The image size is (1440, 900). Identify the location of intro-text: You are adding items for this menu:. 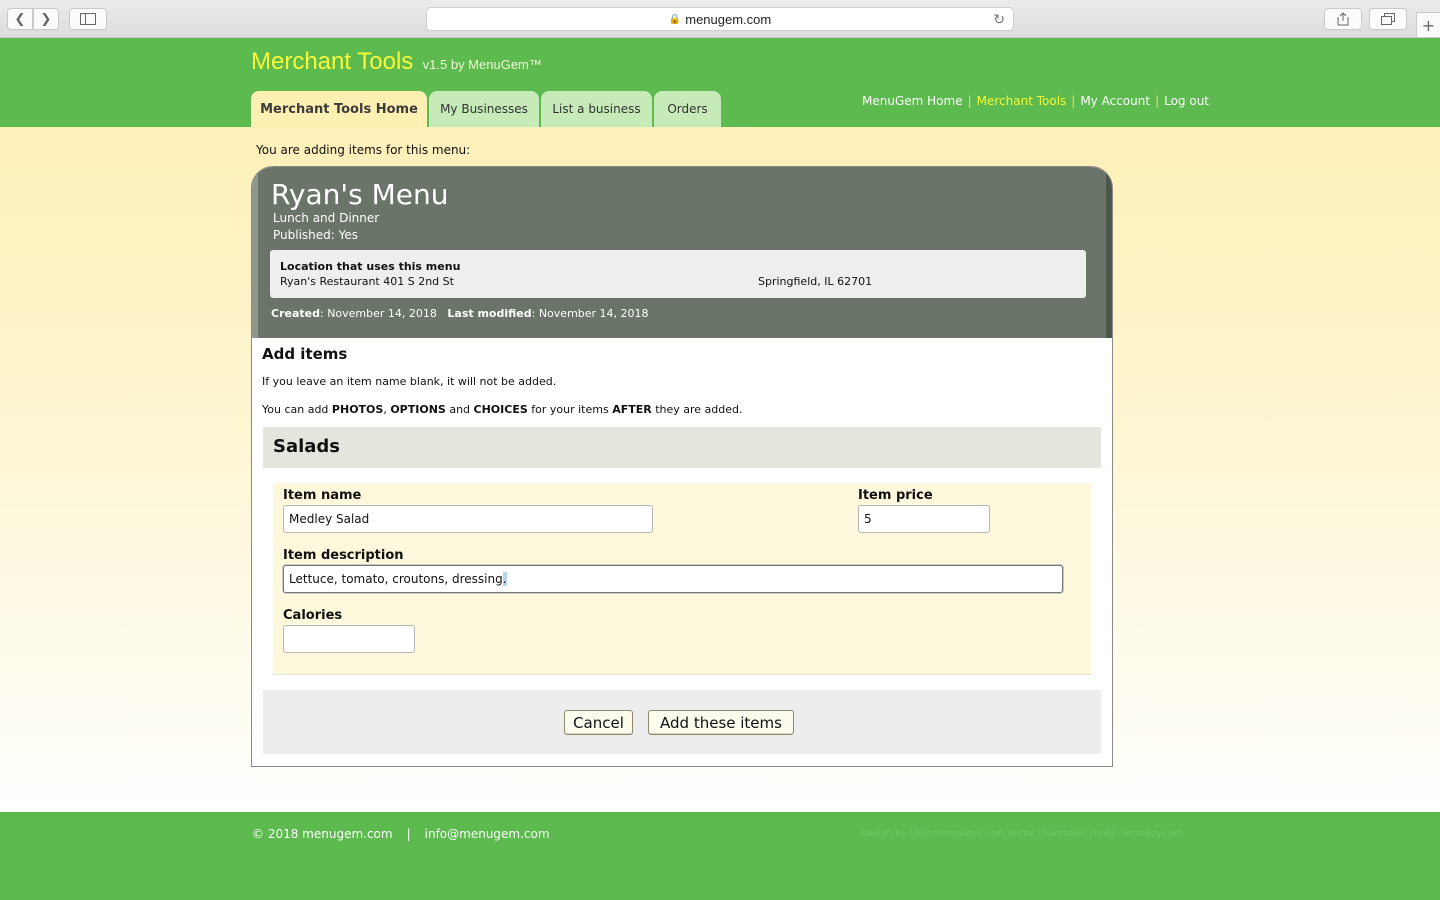
(363, 150).